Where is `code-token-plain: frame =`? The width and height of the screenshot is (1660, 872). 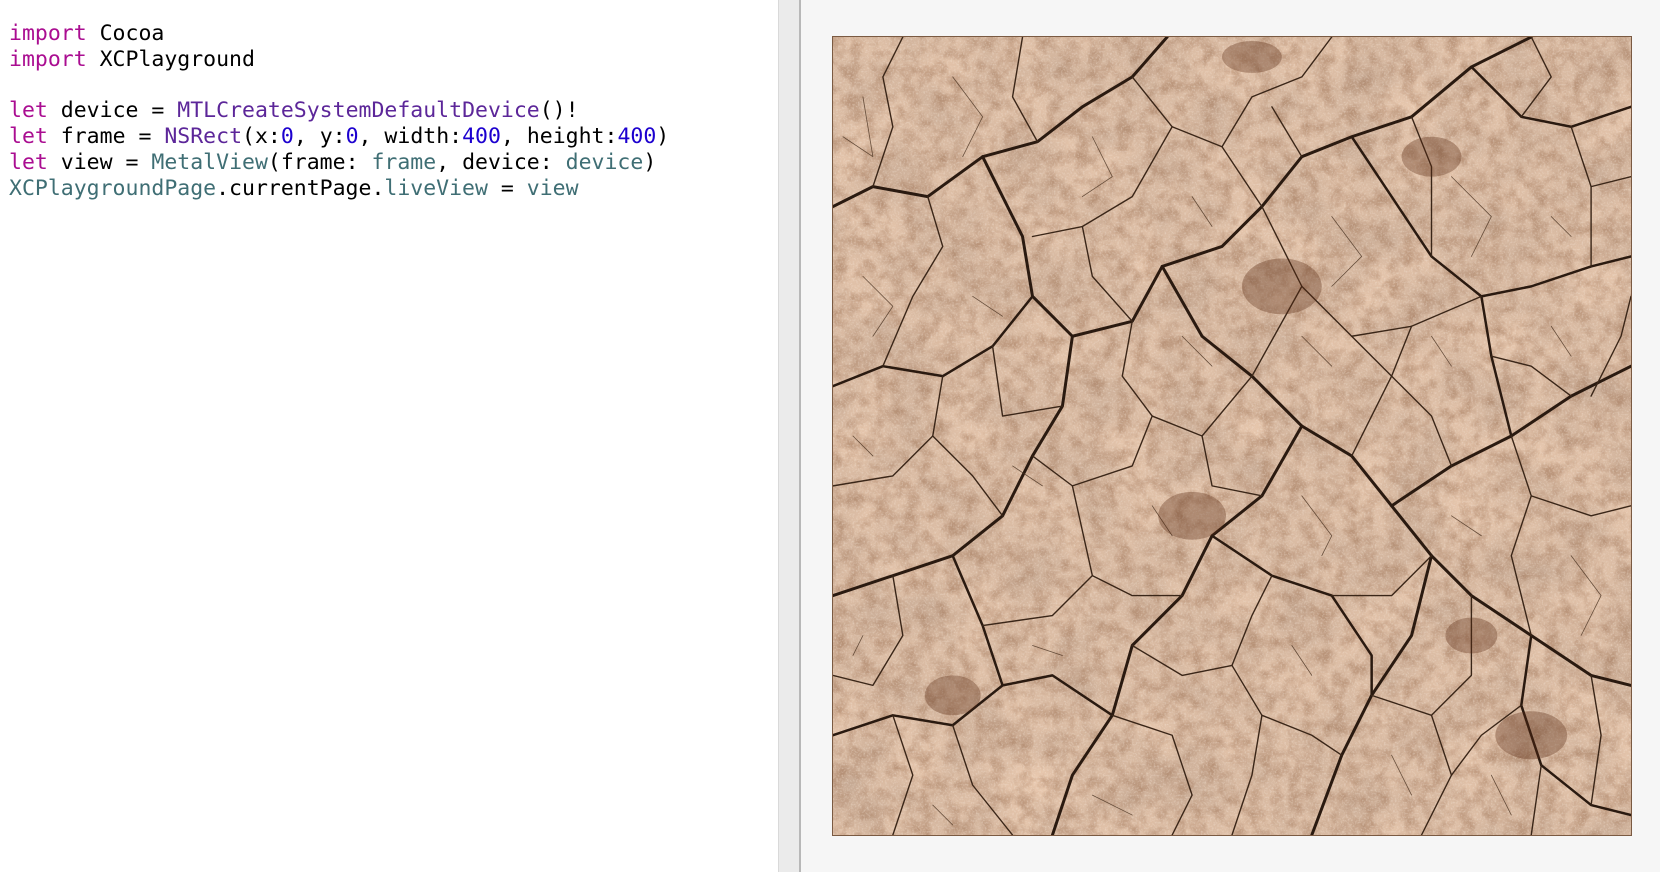 code-token-plain: frame = is located at coordinates (106, 137).